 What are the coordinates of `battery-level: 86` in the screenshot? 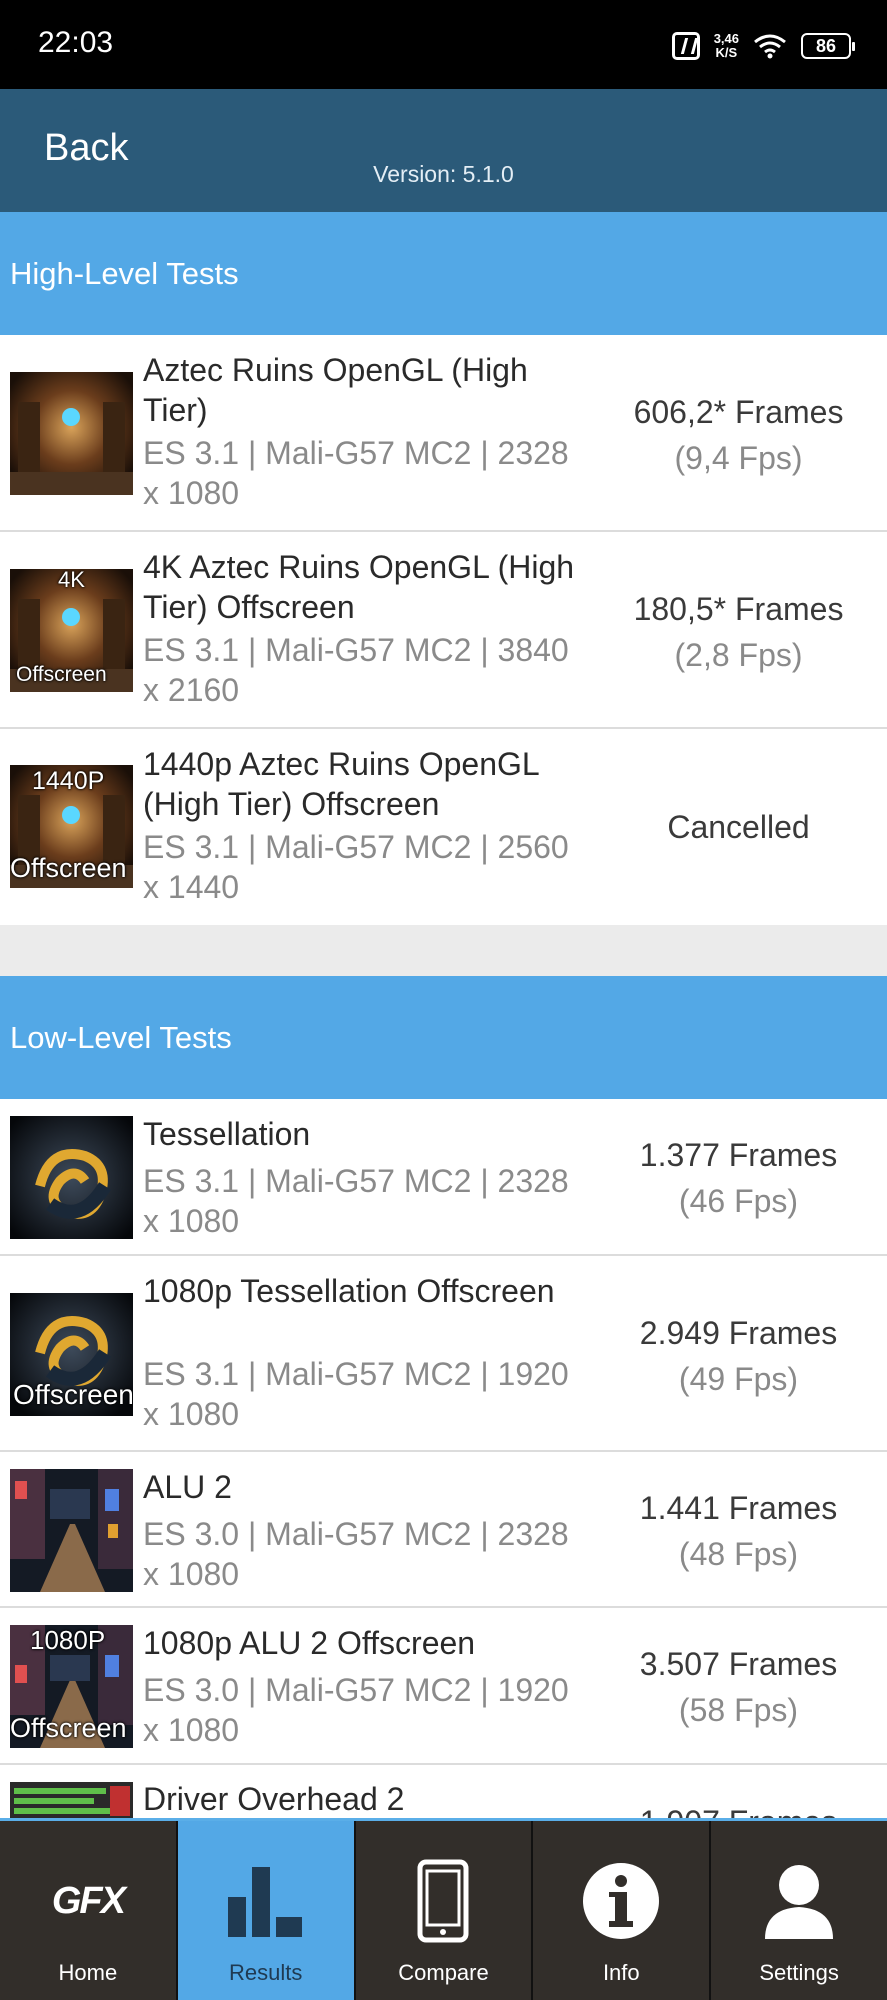 It's located at (826, 45).